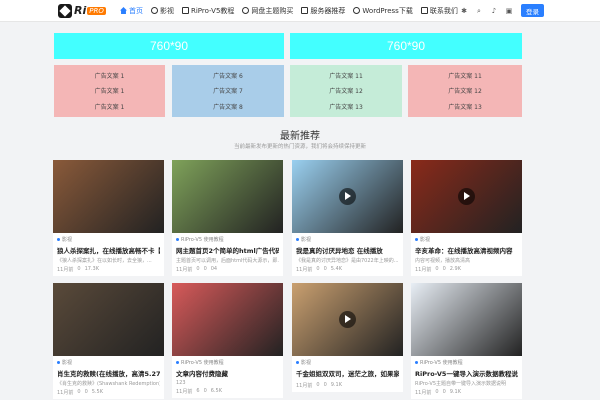 Image resolution: width=600 pixels, height=400 pixels. I want to click on bell-icon: ♪, so click(494, 11).